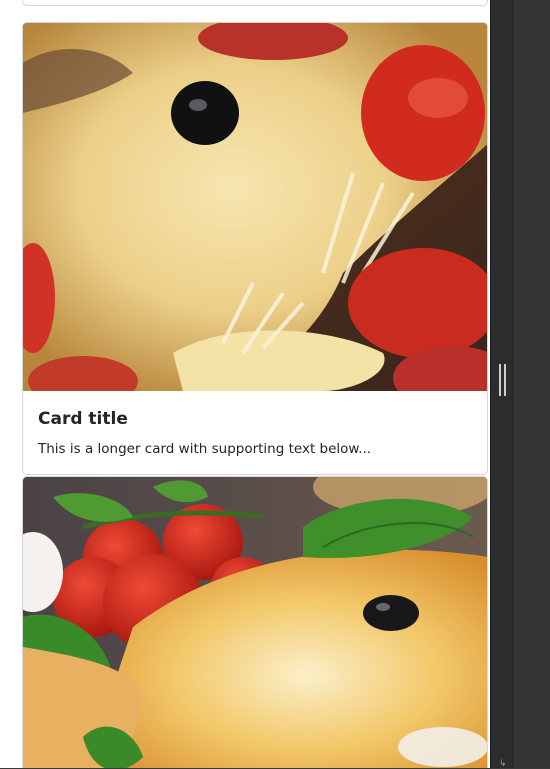  I want to click on card-title: Card title, so click(83, 419).